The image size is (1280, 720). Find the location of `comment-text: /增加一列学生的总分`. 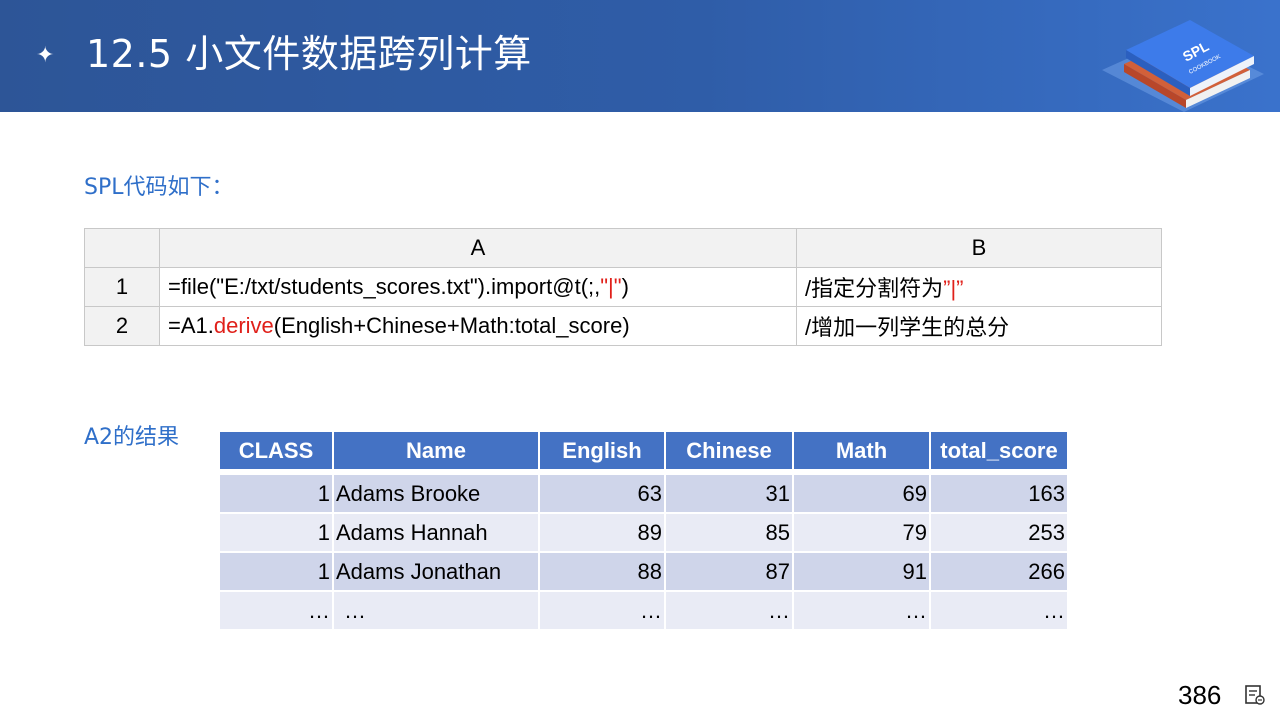

comment-text: /增加一列学生的总分 is located at coordinates (907, 327).